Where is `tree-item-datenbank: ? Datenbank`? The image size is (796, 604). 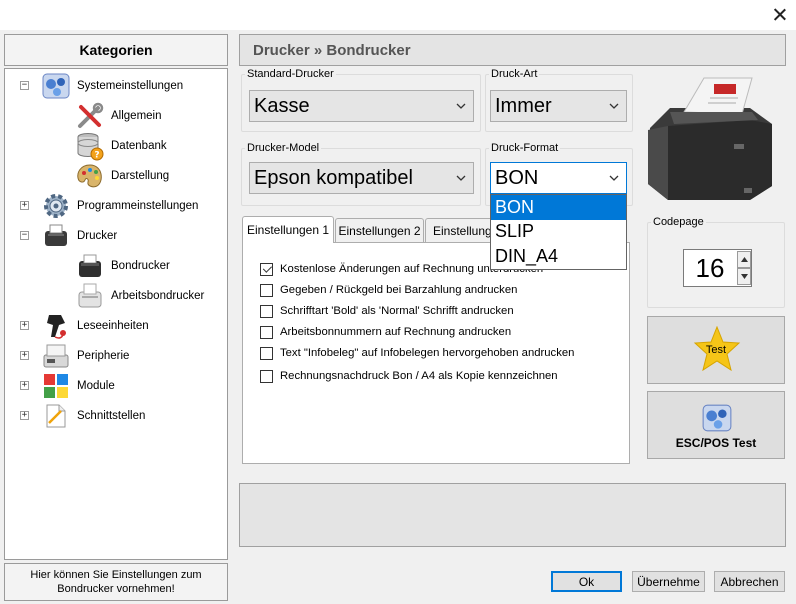
tree-item-datenbank: ? Datenbank is located at coordinates (121, 146).